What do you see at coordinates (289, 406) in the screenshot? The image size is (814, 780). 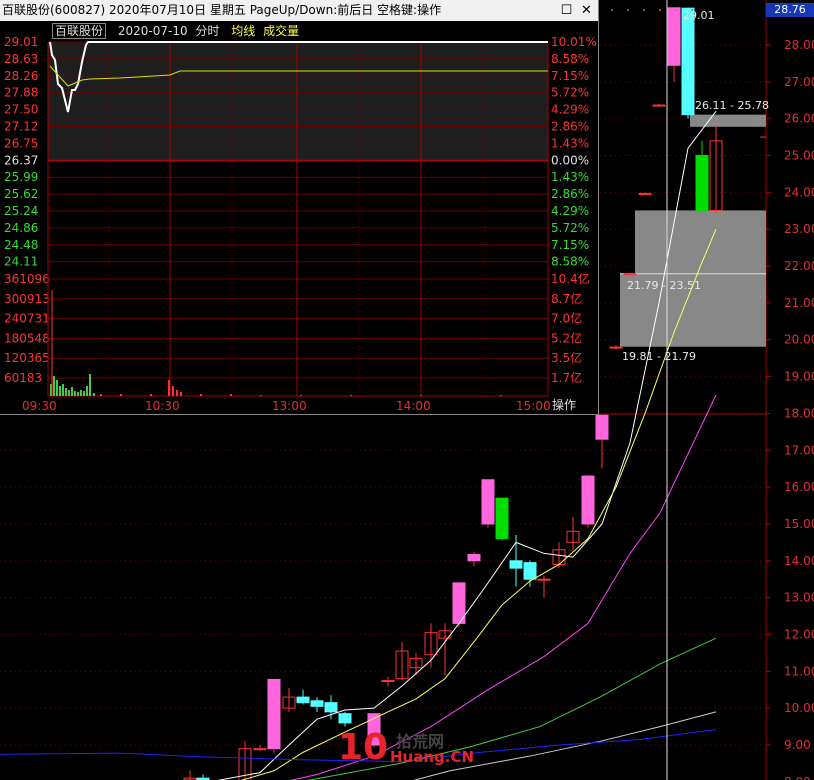 I see `intraday-time-label: 13:00` at bounding box center [289, 406].